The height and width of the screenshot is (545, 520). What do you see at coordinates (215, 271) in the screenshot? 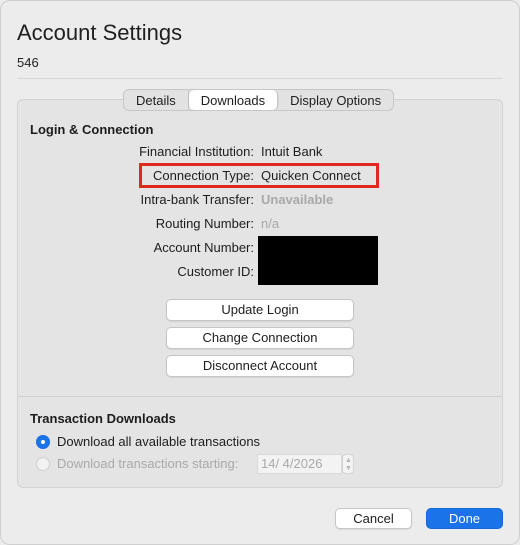
I see `customer-id-label: Customer ID:` at bounding box center [215, 271].